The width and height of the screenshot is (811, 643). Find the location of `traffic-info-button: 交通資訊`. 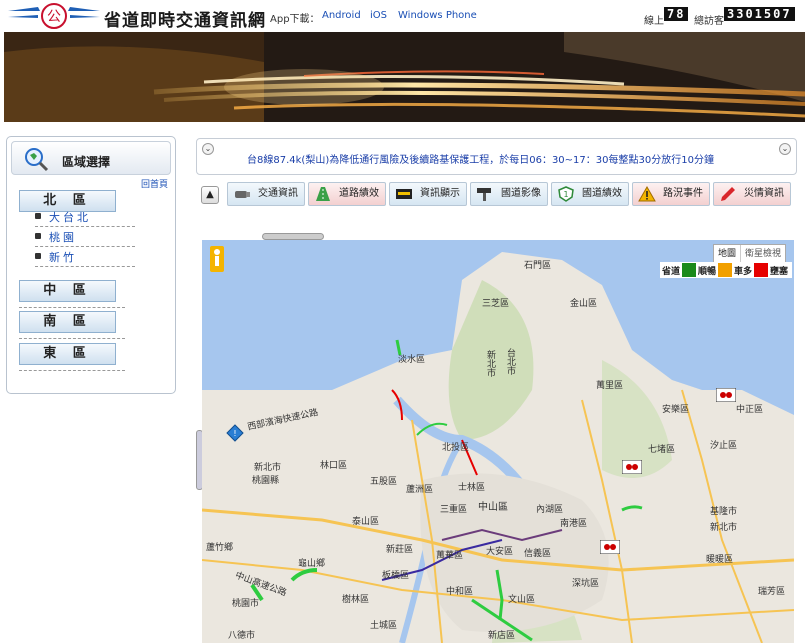

traffic-info-button: 交通資訊 is located at coordinates (266, 194).